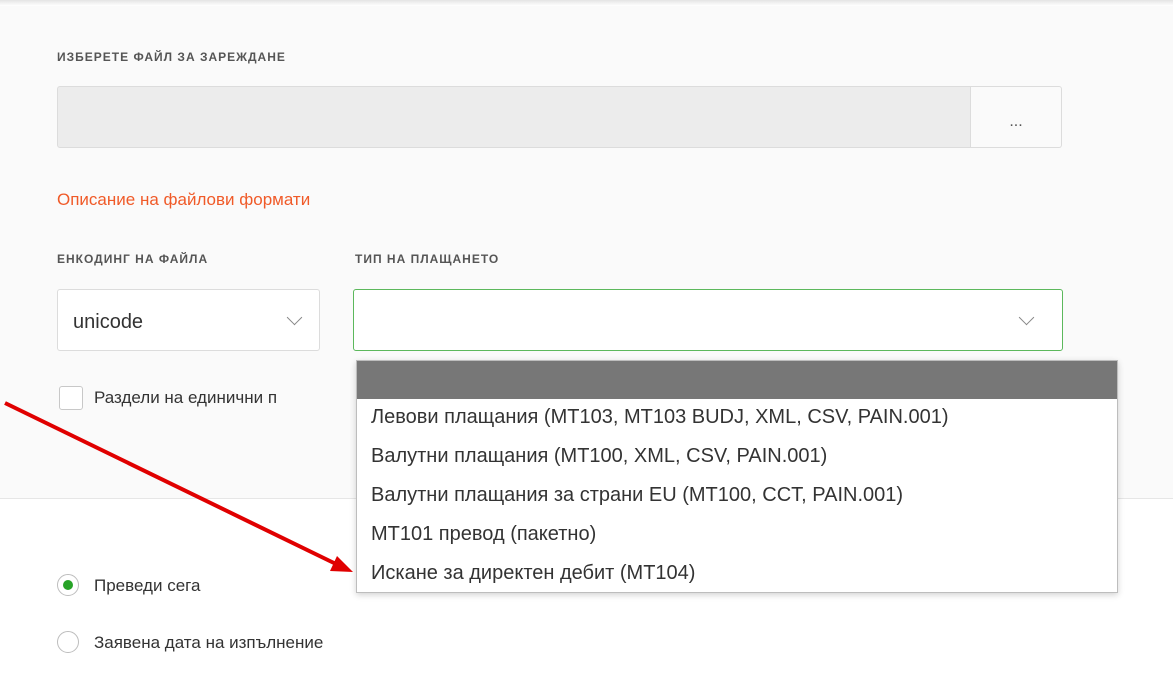  Describe the element at coordinates (170, 483) in the screenshot. I see `arrow-shaft` at that location.